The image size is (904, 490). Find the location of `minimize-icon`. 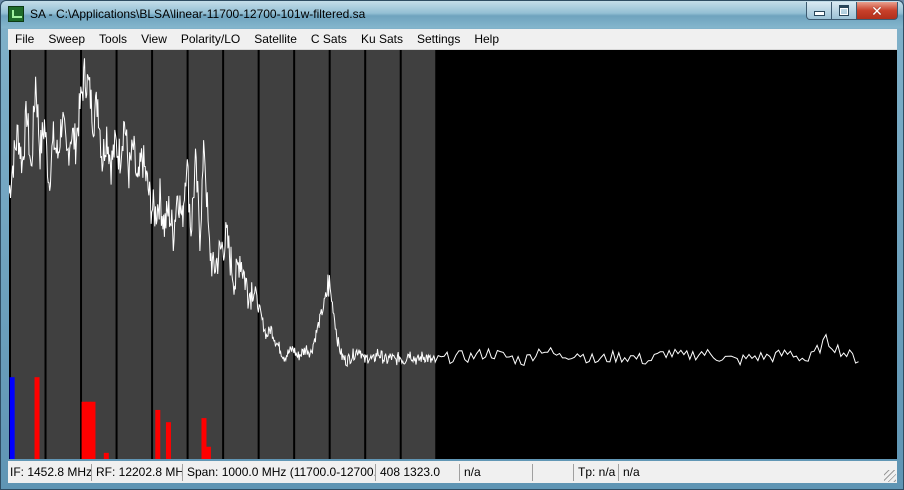

minimize-icon is located at coordinates (819, 13).